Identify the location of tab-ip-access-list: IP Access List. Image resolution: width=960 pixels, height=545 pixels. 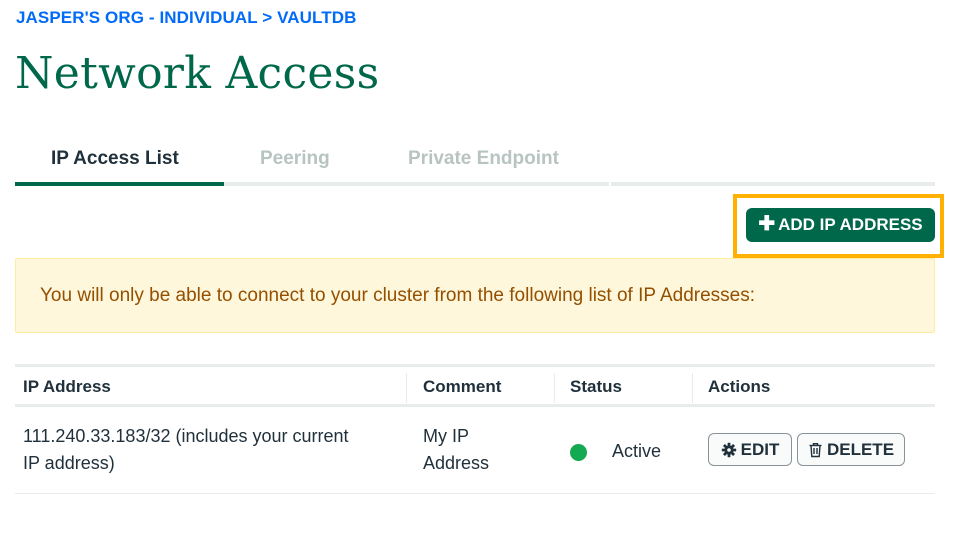
(115, 159).